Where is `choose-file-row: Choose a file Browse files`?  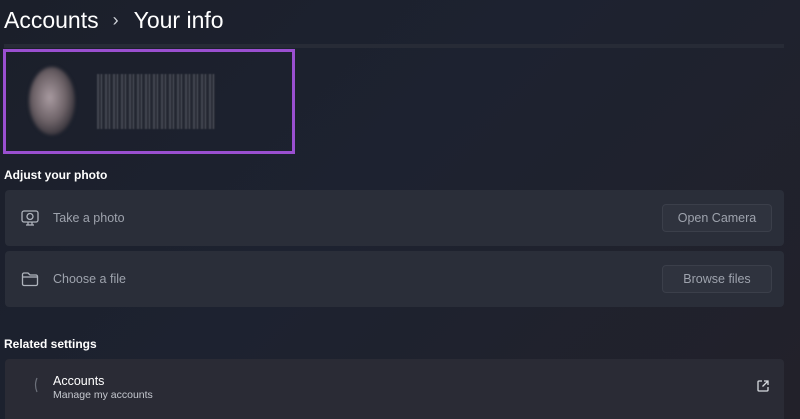 choose-file-row: Choose a file Browse files is located at coordinates (394, 279).